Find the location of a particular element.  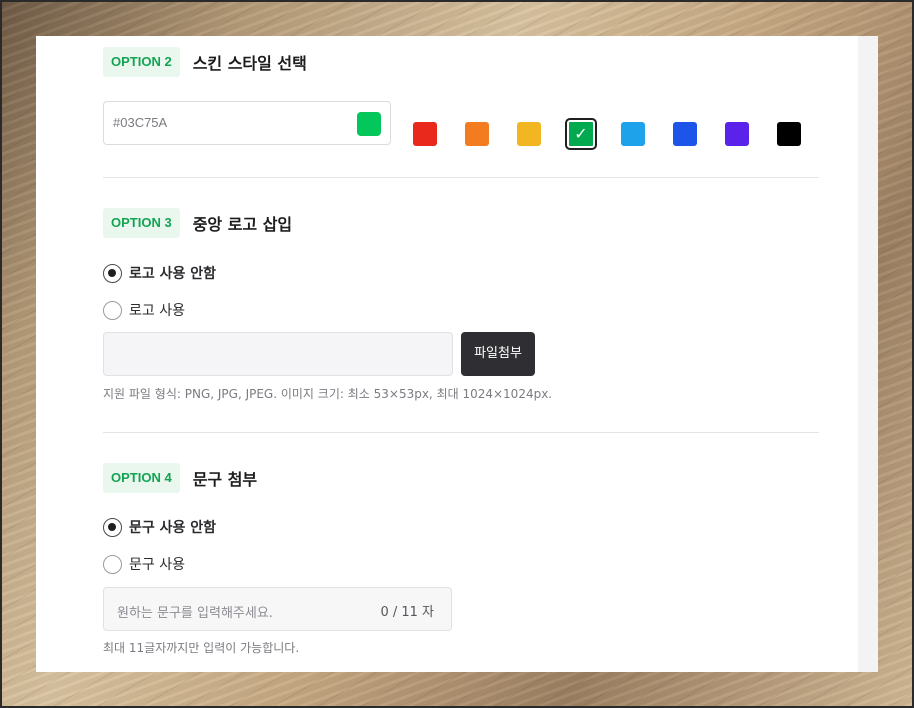

logo-none-radio is located at coordinates (112, 273).